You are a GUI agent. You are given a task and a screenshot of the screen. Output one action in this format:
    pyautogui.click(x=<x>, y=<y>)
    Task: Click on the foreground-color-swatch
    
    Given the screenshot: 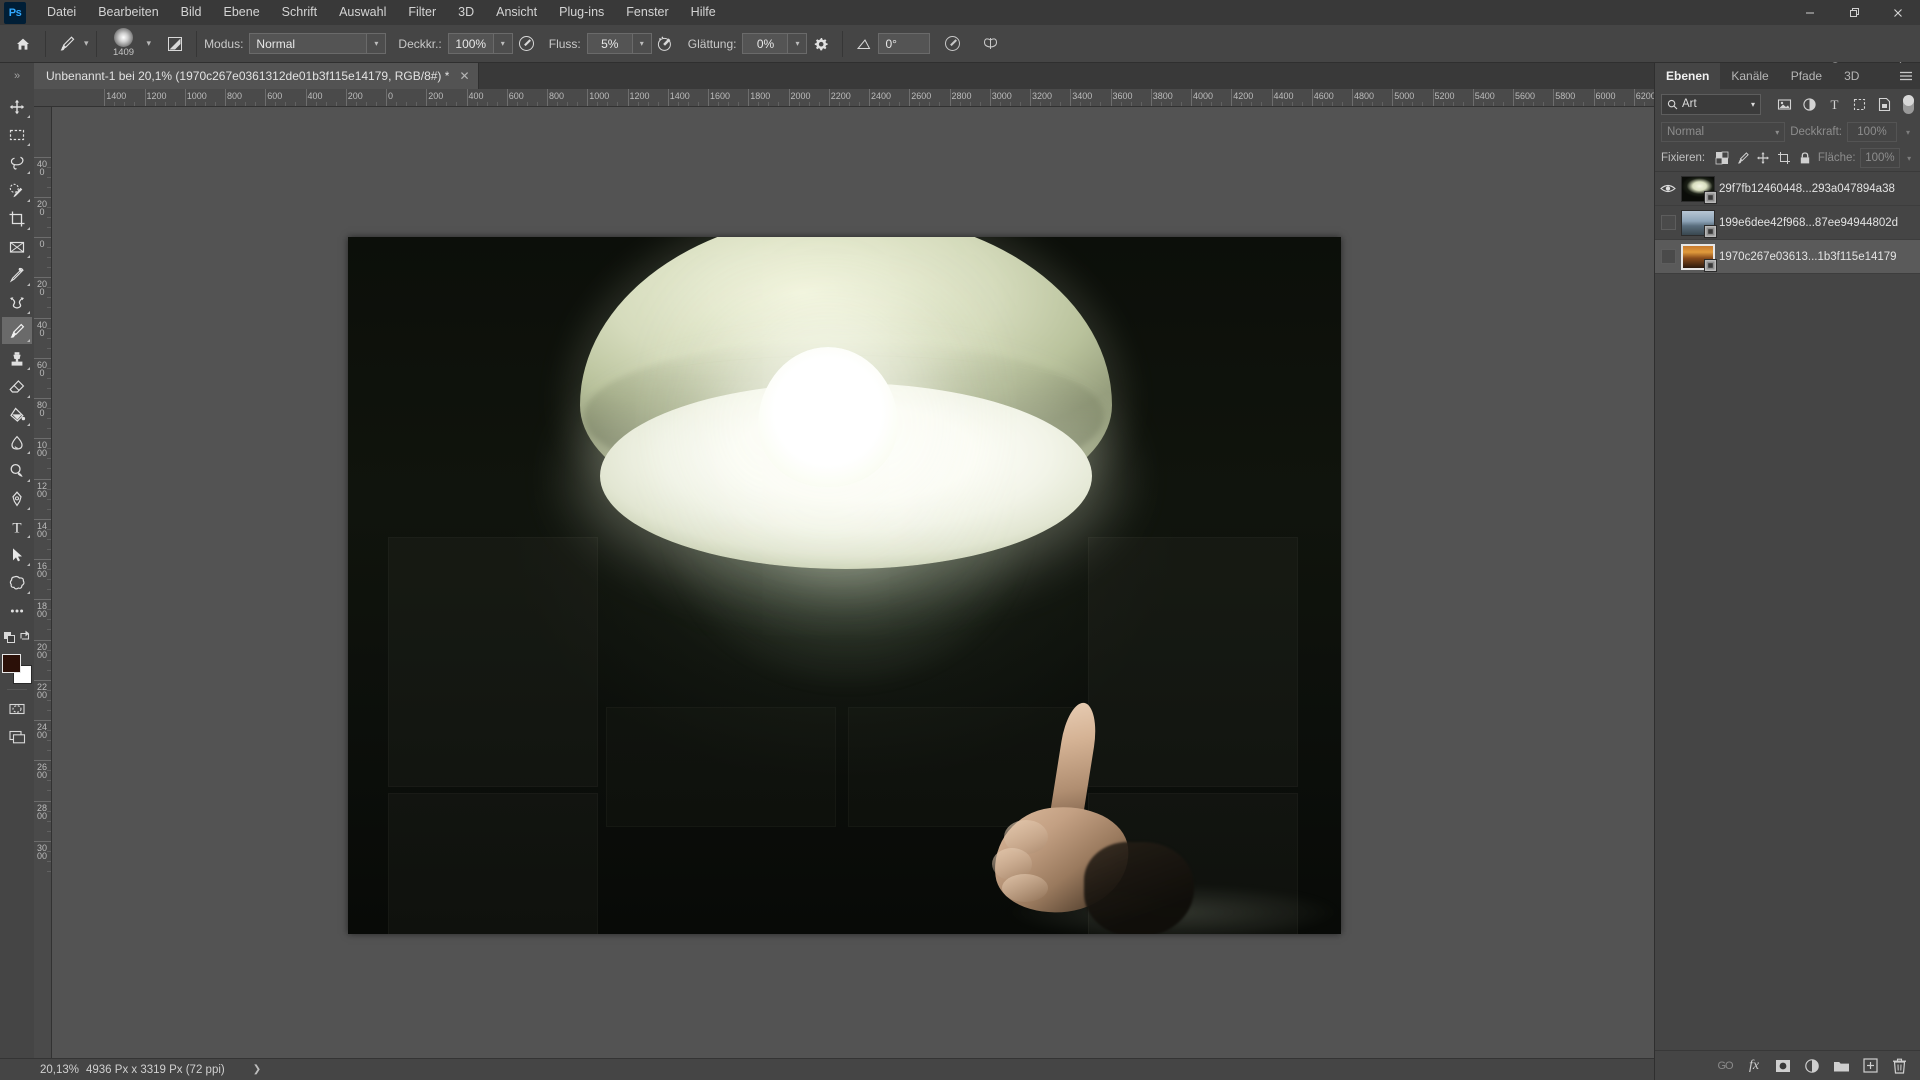 What is the action you would take?
    pyautogui.click(x=11, y=663)
    